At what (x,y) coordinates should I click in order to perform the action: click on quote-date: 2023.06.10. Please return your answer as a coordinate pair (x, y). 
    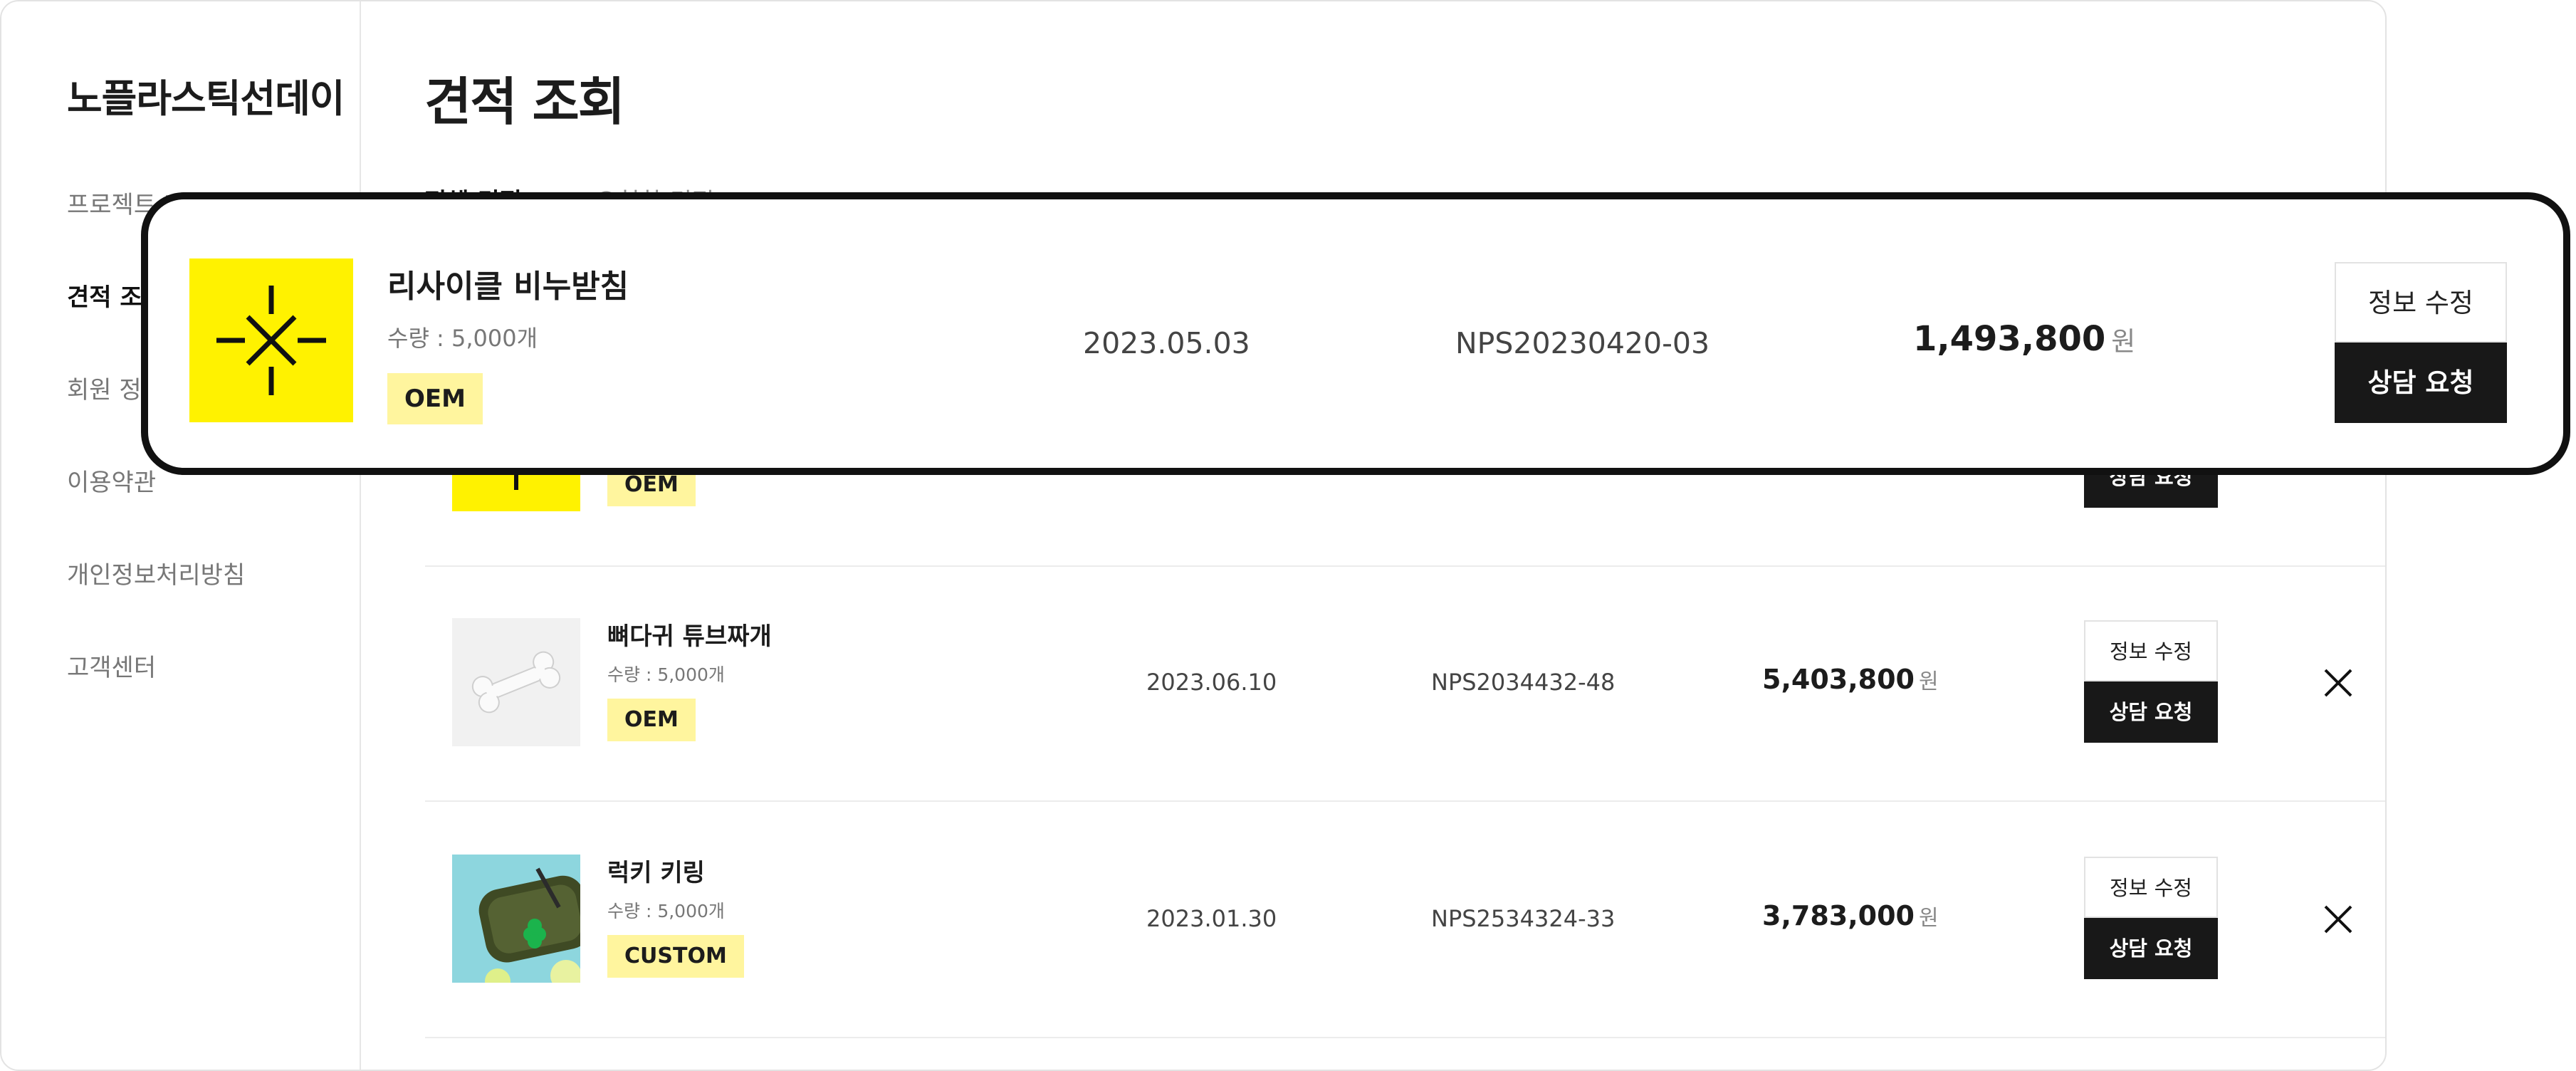
    Looking at the image, I should click on (1211, 682).